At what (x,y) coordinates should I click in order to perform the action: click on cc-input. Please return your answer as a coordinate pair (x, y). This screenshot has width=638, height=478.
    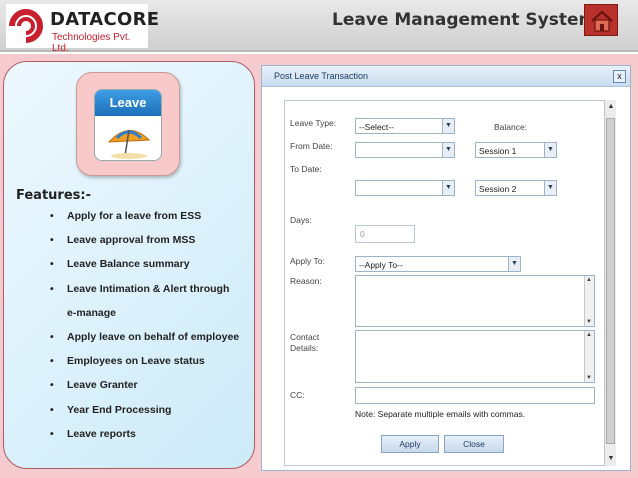
    Looking at the image, I should click on (475, 395).